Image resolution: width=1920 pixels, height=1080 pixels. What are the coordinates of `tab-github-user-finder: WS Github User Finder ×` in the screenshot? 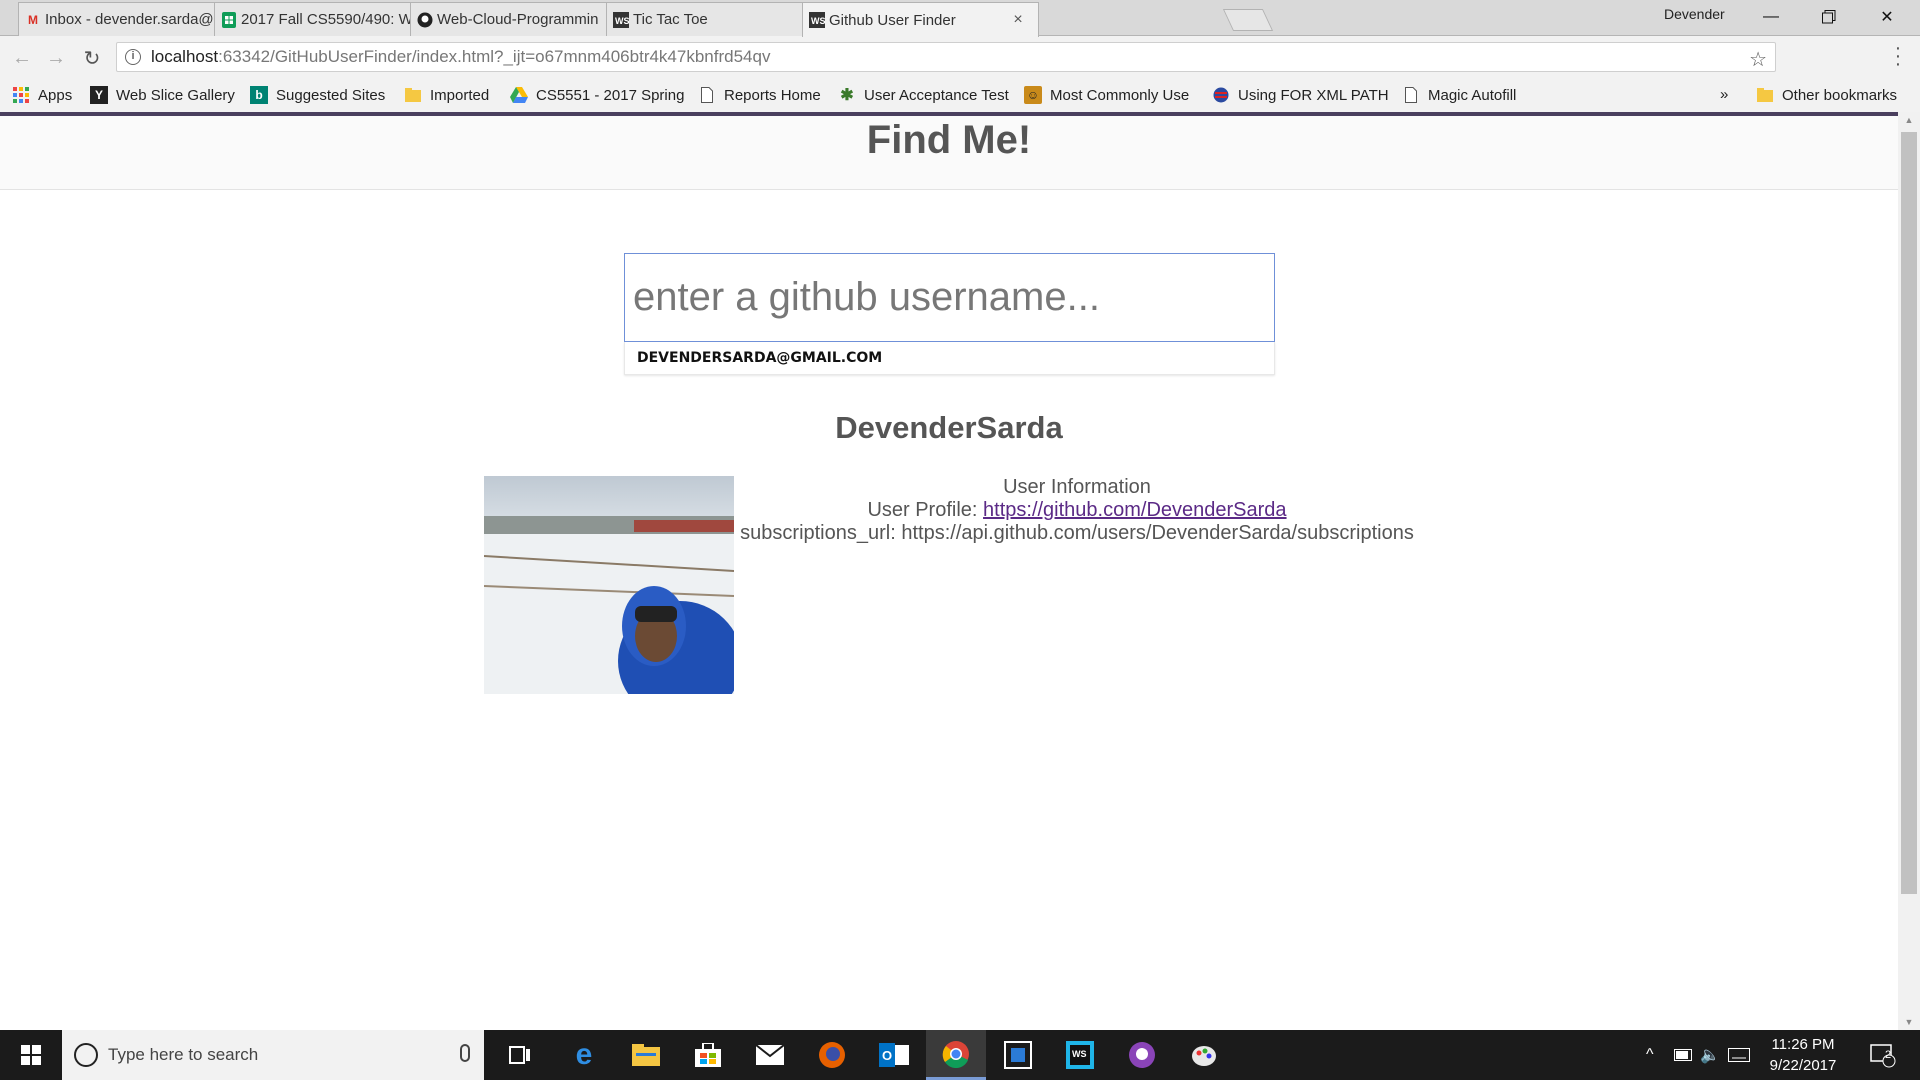 It's located at (920, 19).